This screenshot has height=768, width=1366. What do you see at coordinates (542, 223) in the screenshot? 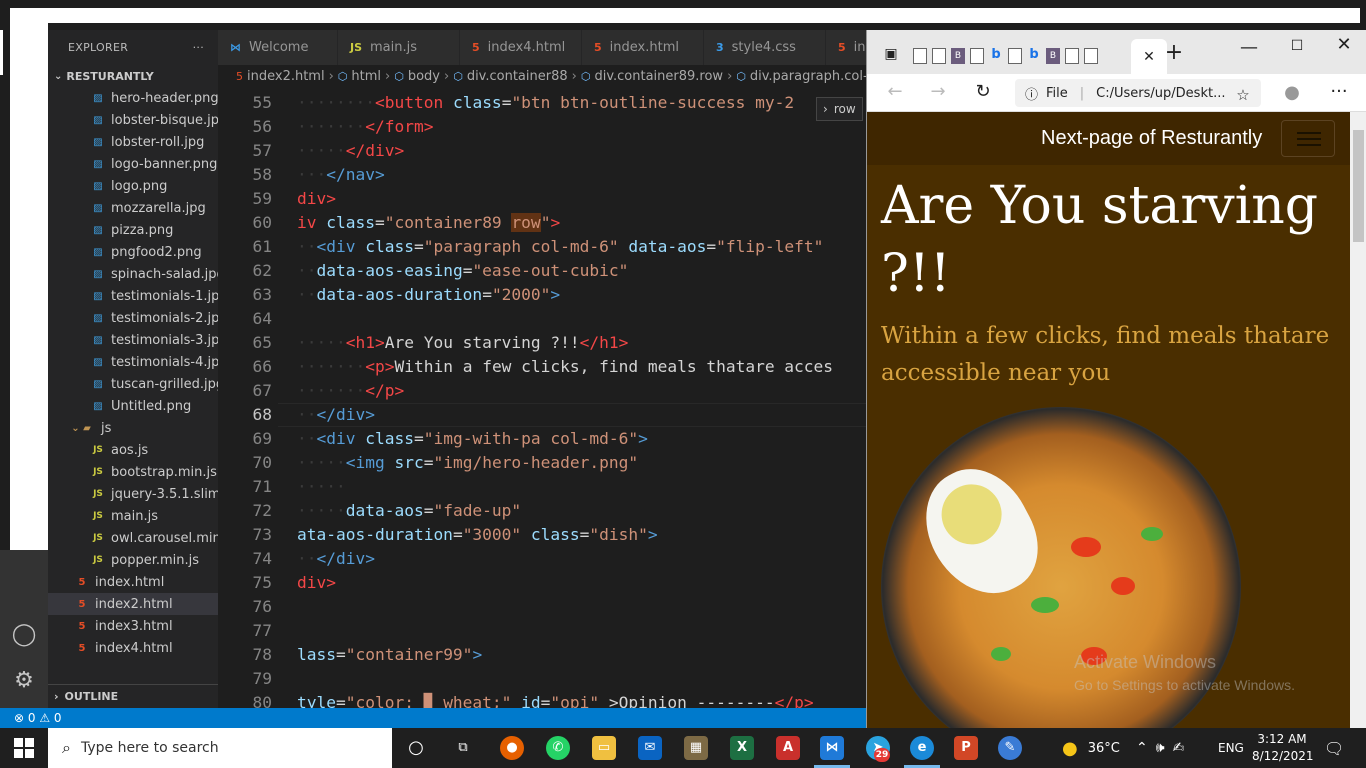
I see `code-line: 60 iv class="container89 row">` at bounding box center [542, 223].